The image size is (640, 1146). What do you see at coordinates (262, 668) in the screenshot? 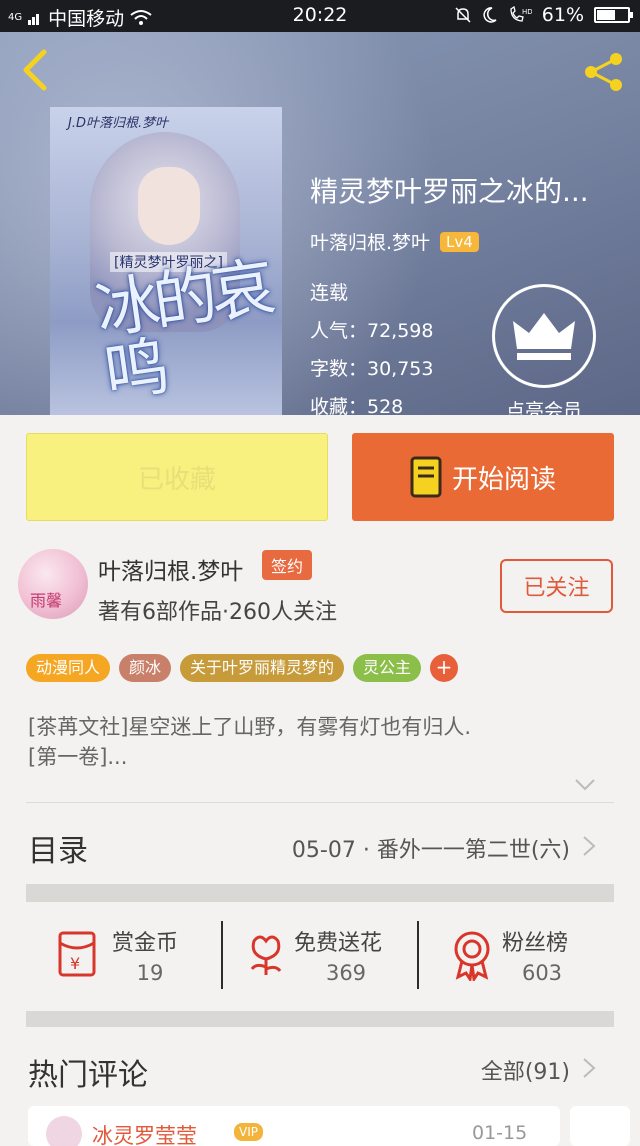
I see `tag-item: 关于叶罗丽精灵梦的` at bounding box center [262, 668].